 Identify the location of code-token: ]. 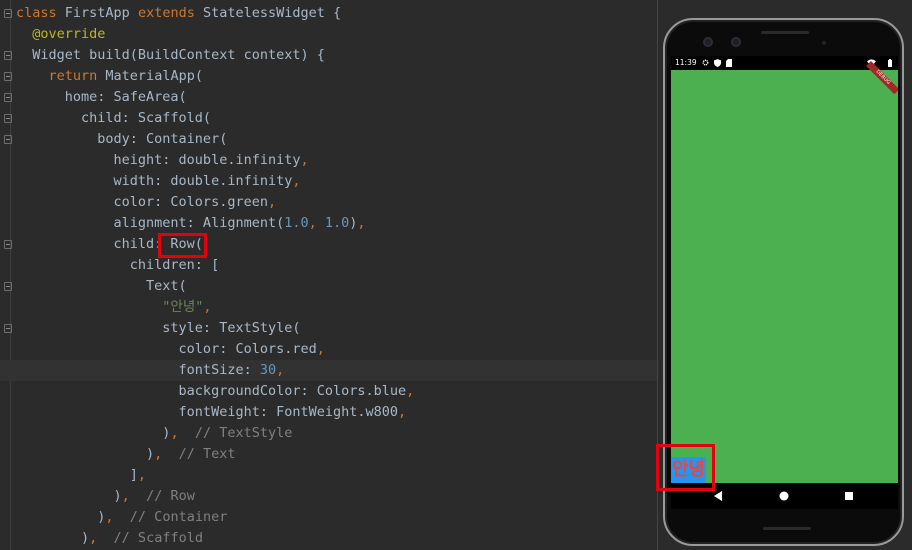
(77, 475).